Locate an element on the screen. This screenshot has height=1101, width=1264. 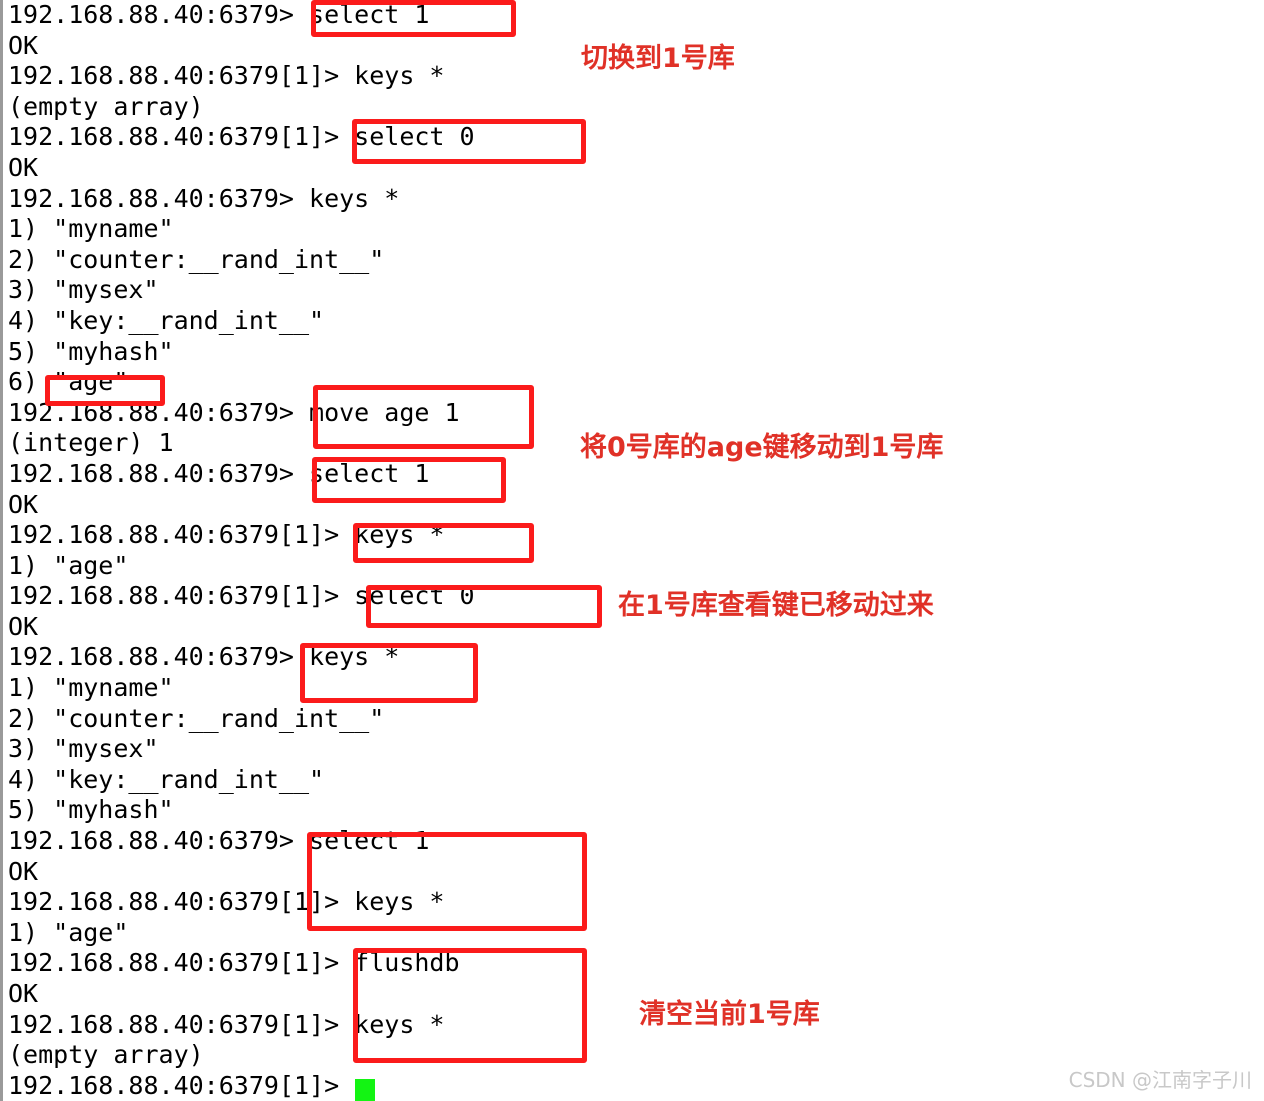
annotation-flush-db1: 清空当前1号库 is located at coordinates (729, 1014).